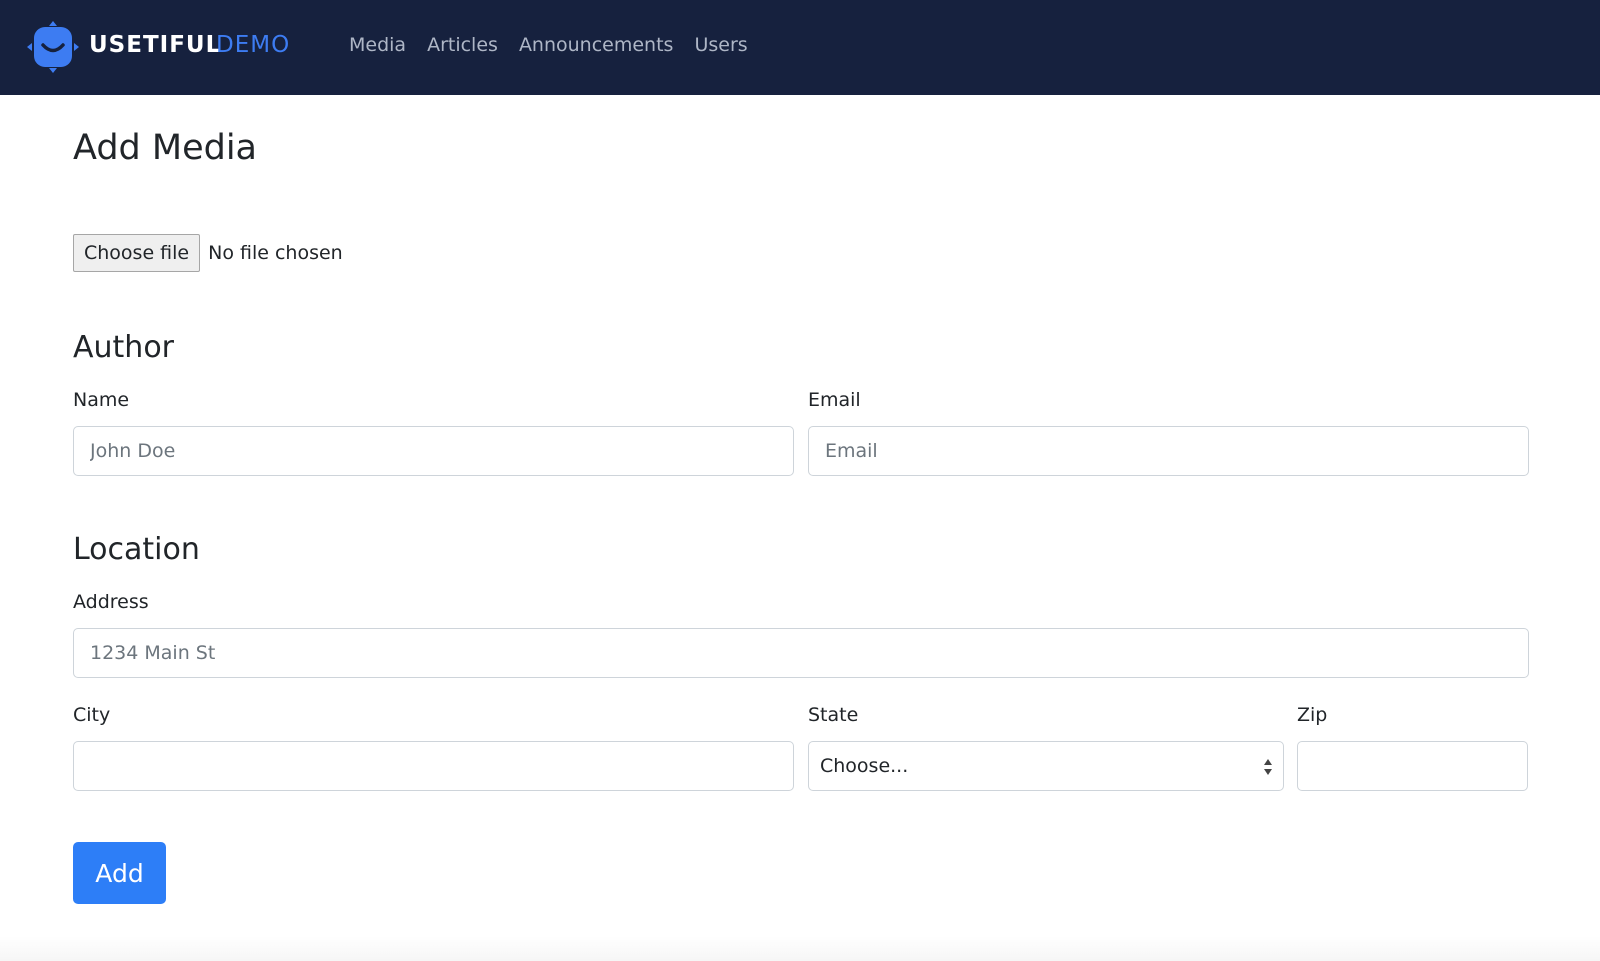 The image size is (1600, 961). Describe the element at coordinates (253, 45) in the screenshot. I see `brand-suffix: DEMO` at that location.